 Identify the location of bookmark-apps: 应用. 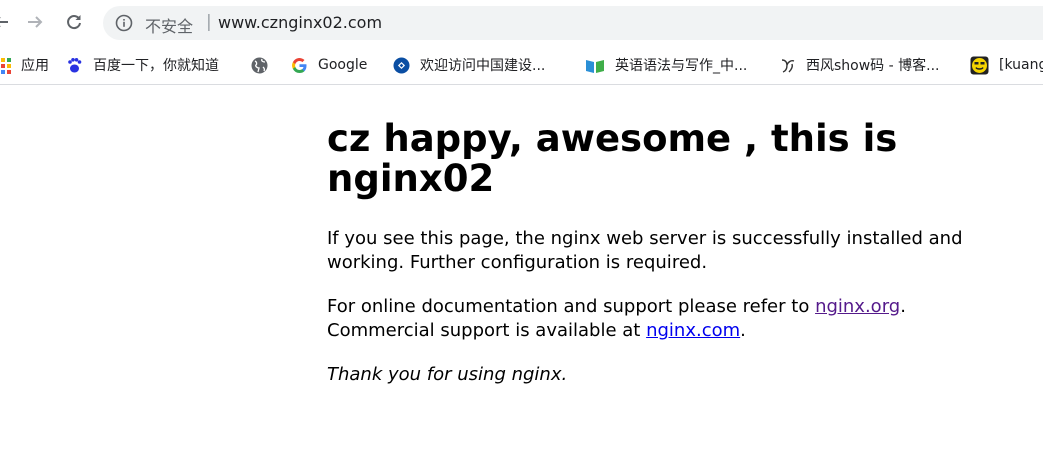
(24, 65).